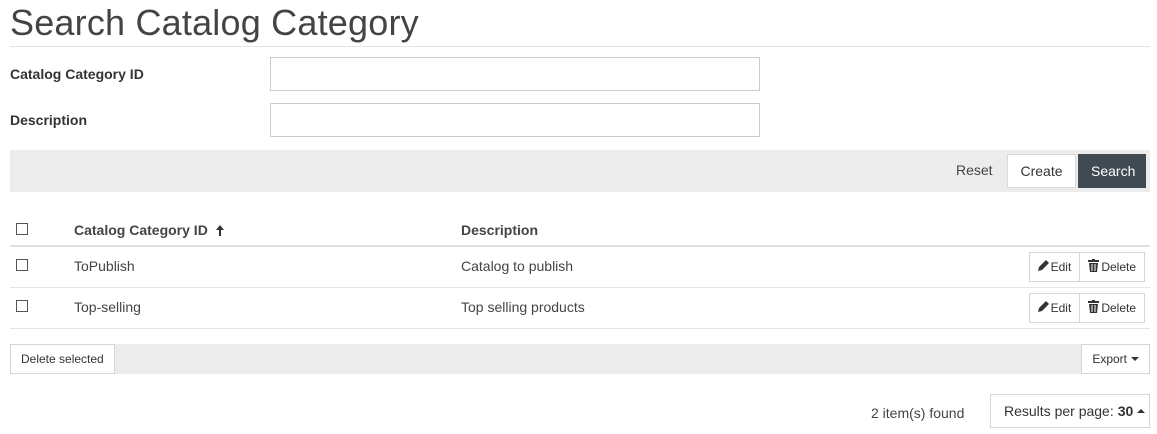  Describe the element at coordinates (1059, 411) in the screenshot. I see `results-per-page-label: Results per page:` at that location.